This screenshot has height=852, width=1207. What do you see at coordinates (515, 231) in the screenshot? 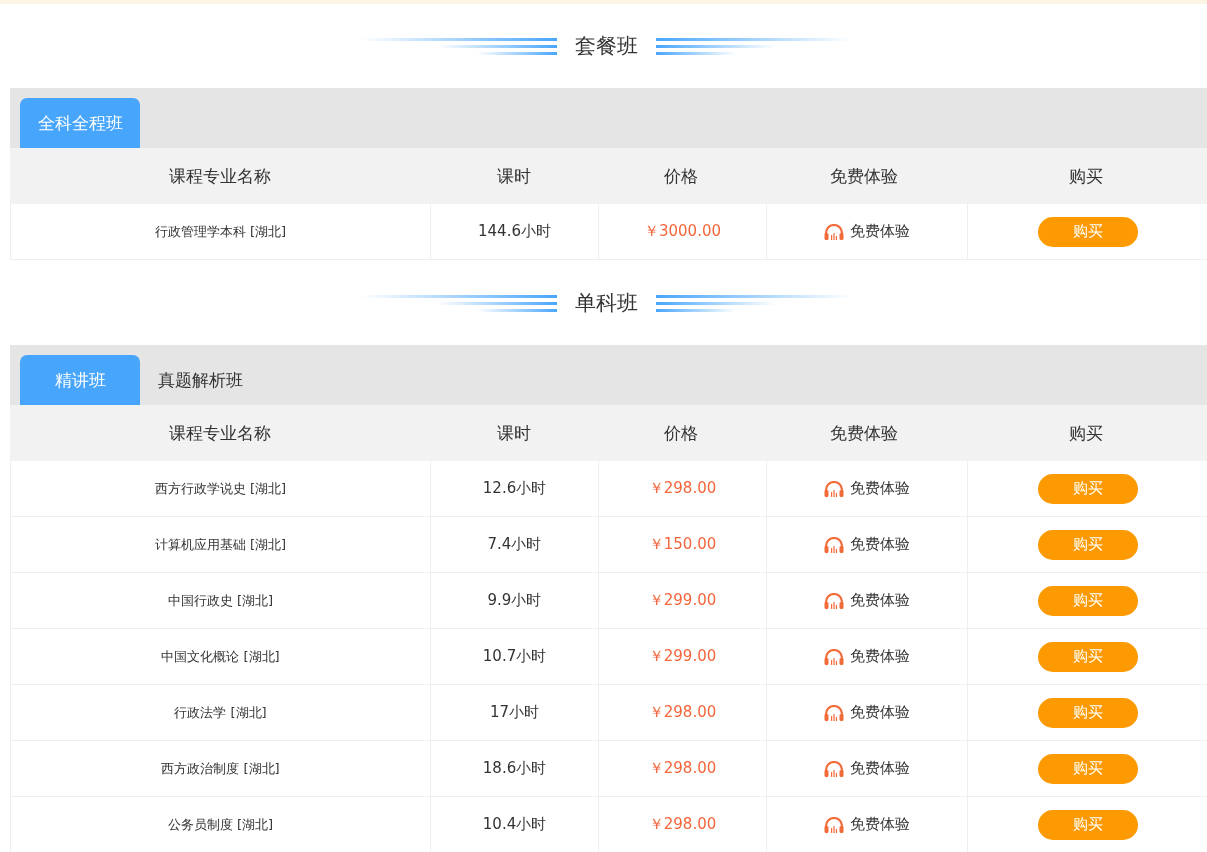
I see `table-cell: 144.6小时` at bounding box center [515, 231].